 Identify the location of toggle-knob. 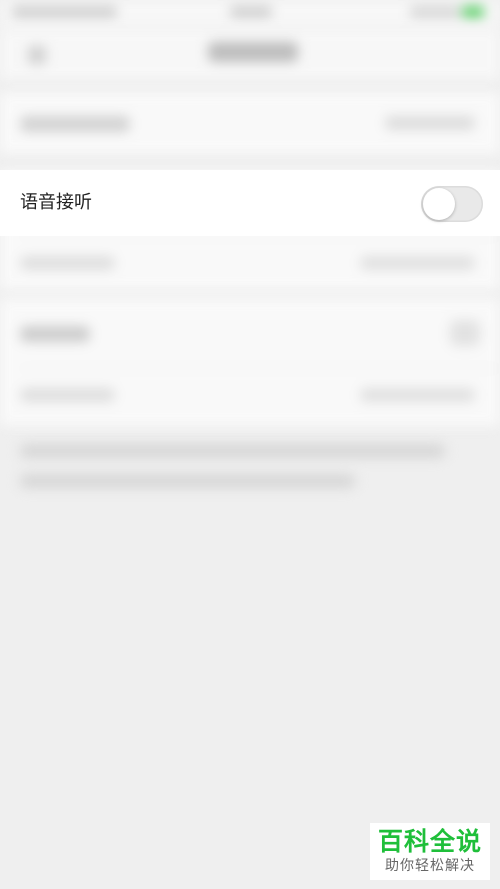
(439, 204).